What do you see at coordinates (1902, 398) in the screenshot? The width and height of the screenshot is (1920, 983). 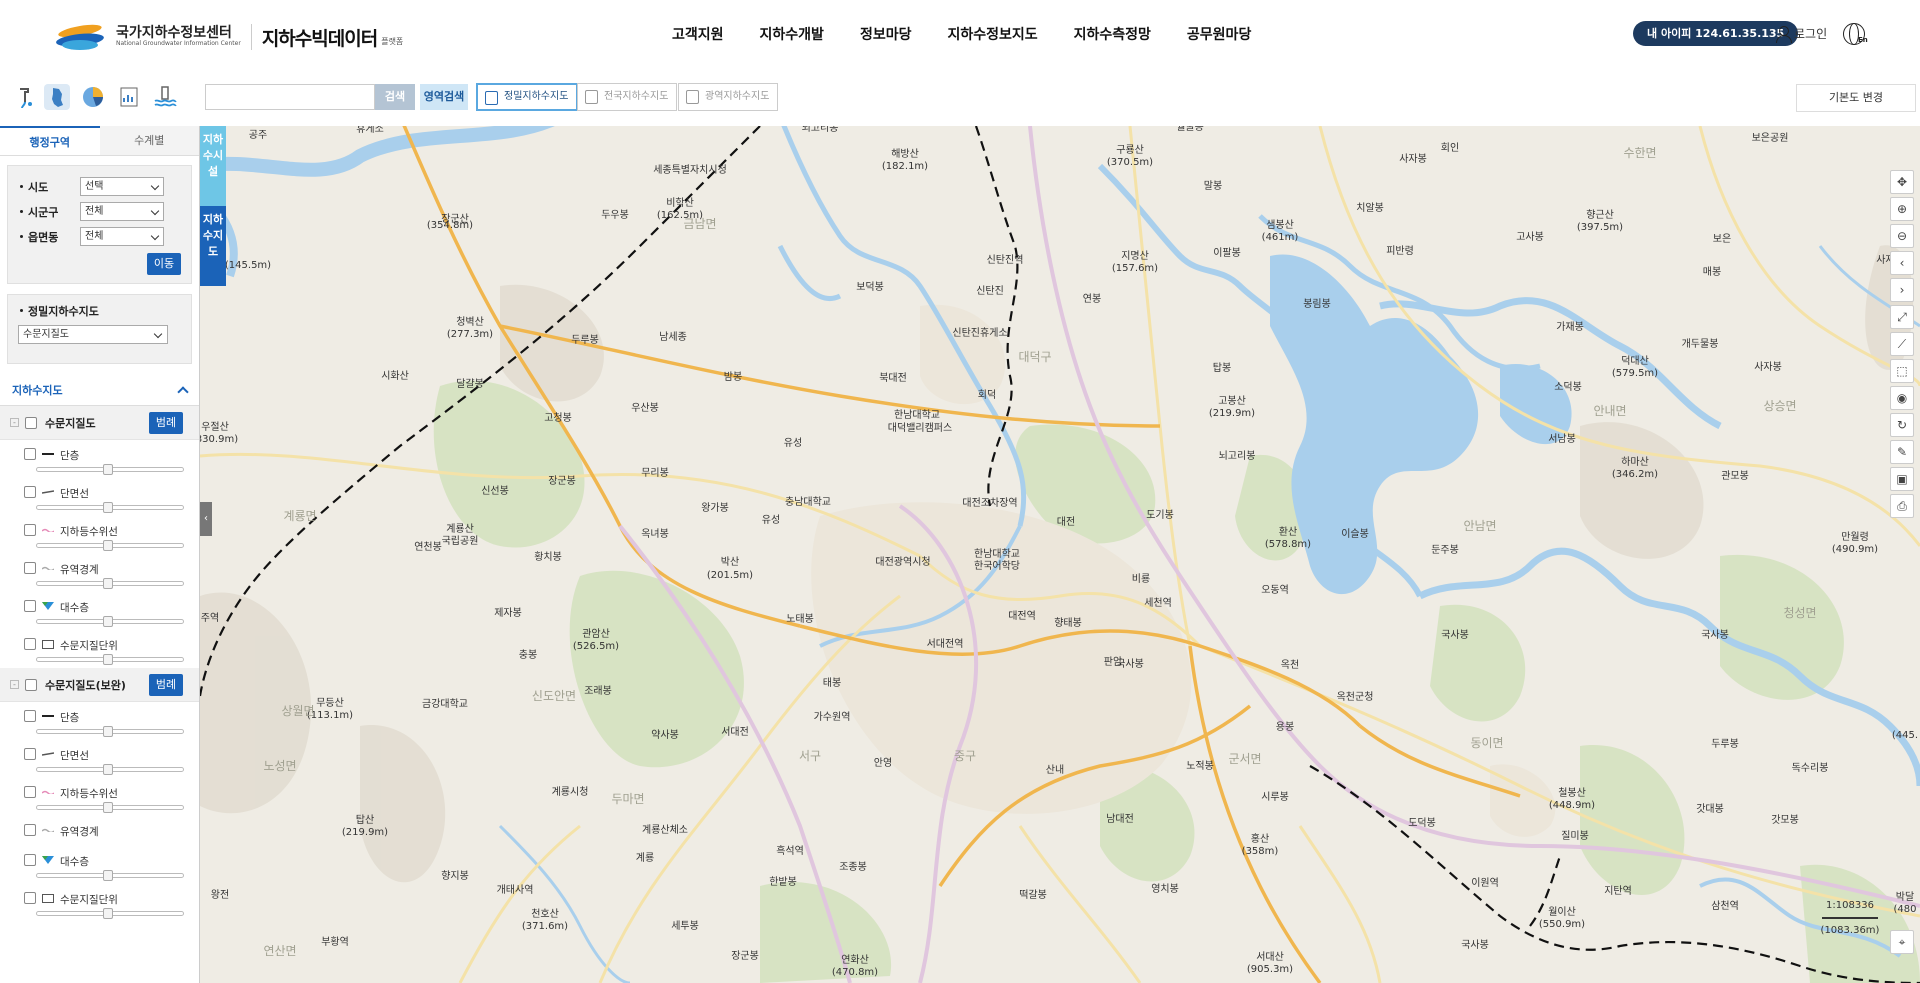 I see `radius-icon: ◉` at bounding box center [1902, 398].